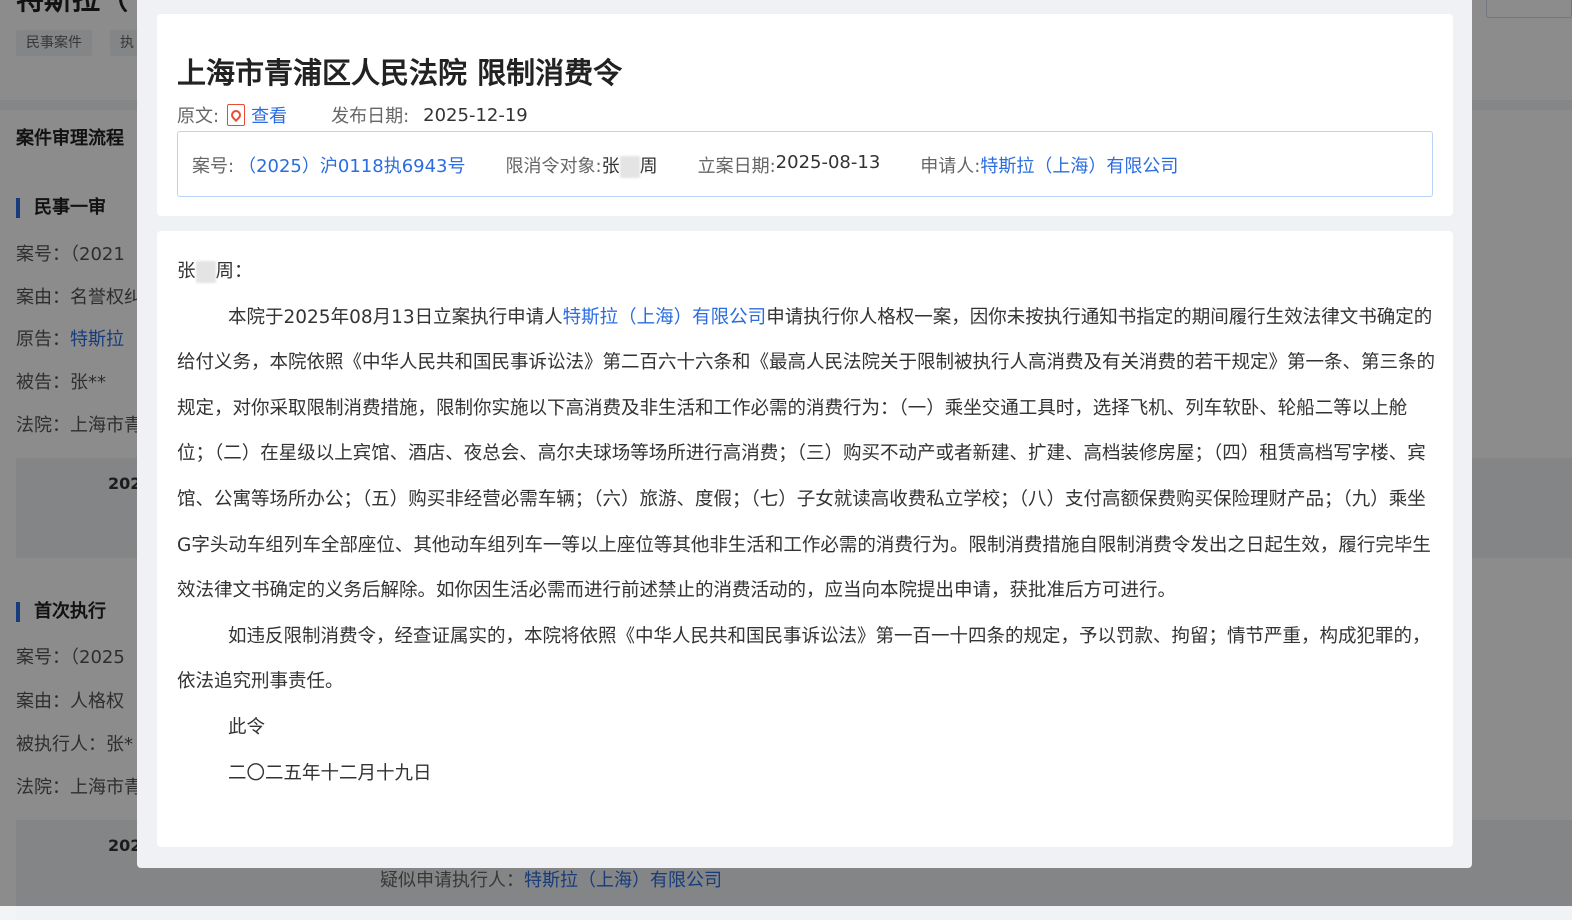 Image resolution: width=1572 pixels, height=920 pixels. Describe the element at coordinates (736, 166) in the screenshot. I see `filing-date-label: 立案日期:` at that location.